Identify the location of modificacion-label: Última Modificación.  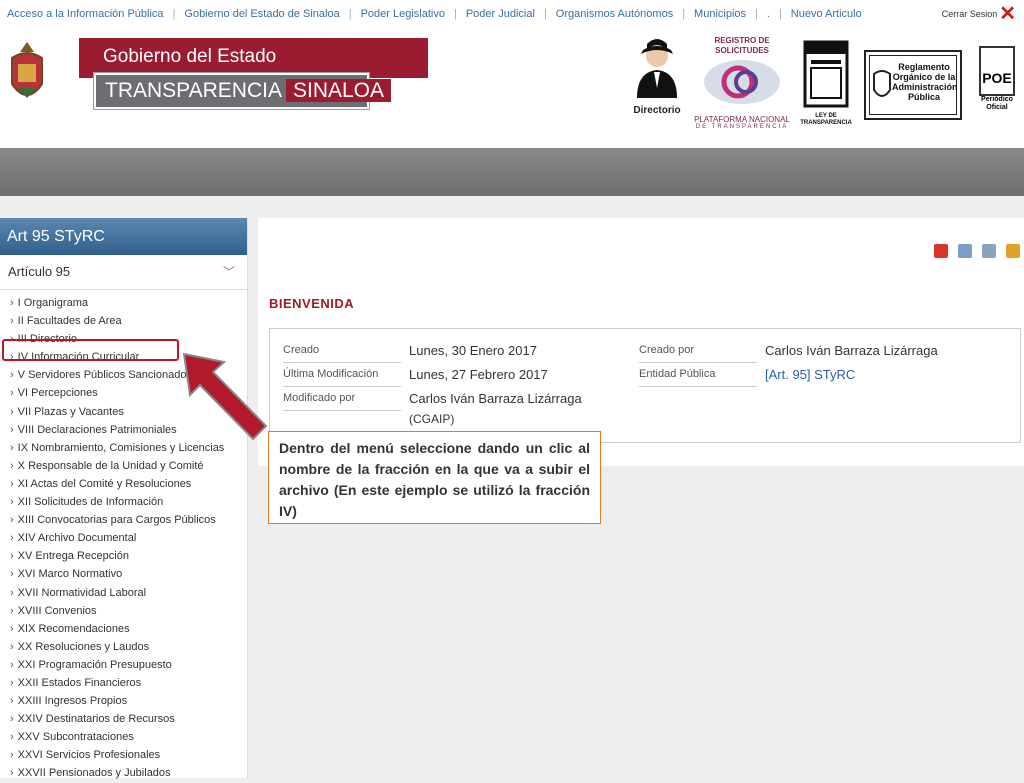
(342, 377).